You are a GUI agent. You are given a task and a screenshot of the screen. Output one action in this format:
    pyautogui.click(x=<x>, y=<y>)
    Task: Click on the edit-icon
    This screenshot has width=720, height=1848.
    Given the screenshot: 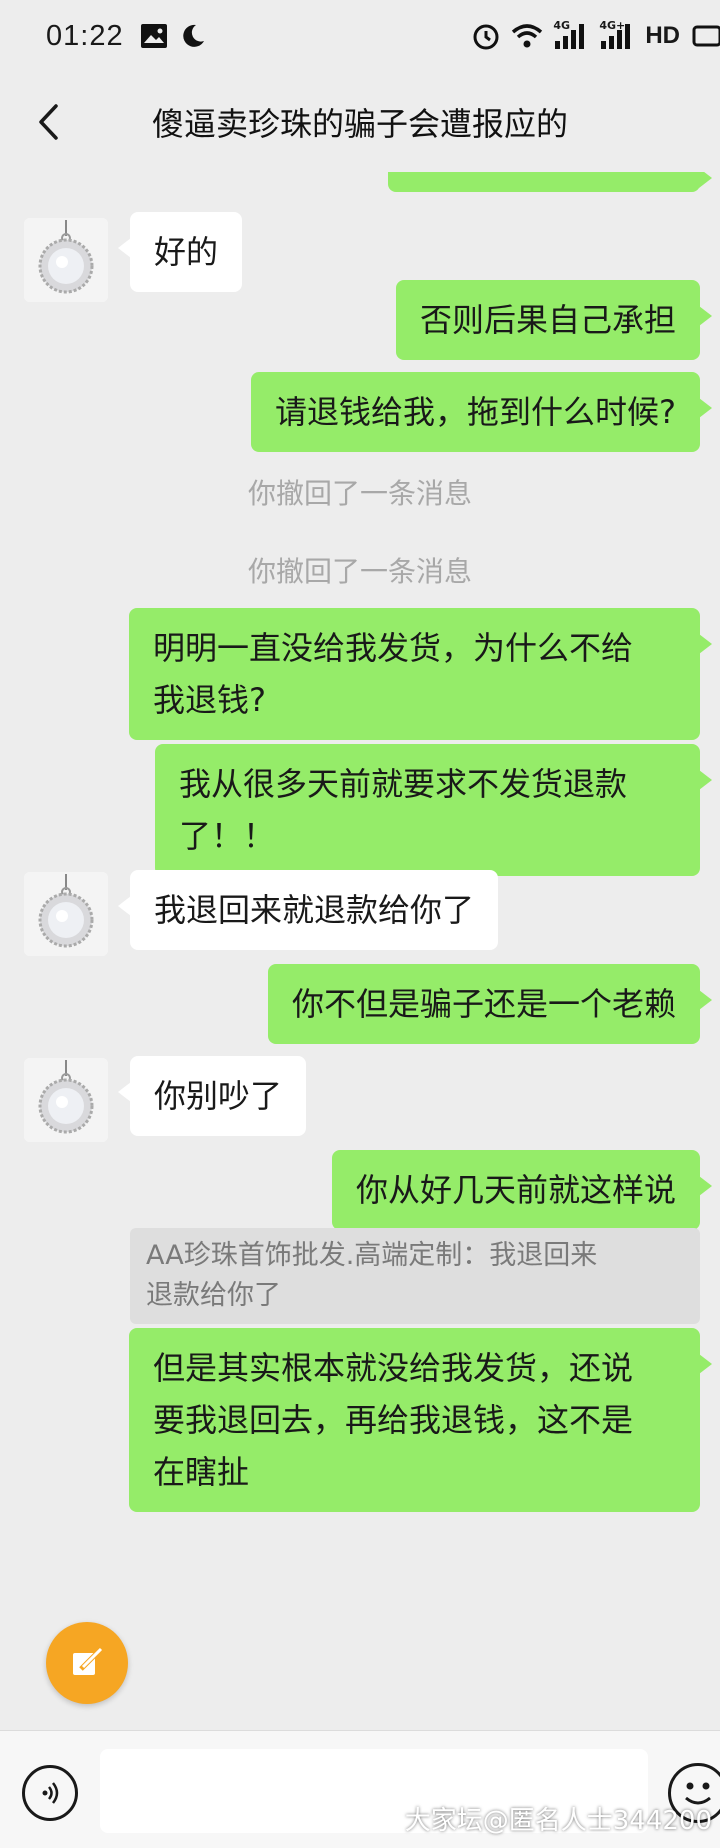 What is the action you would take?
    pyautogui.click(x=88, y=1661)
    